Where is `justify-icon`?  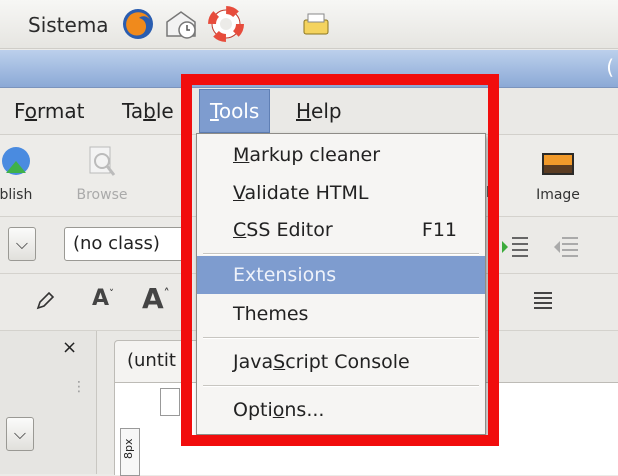
justify-icon is located at coordinates (543, 301).